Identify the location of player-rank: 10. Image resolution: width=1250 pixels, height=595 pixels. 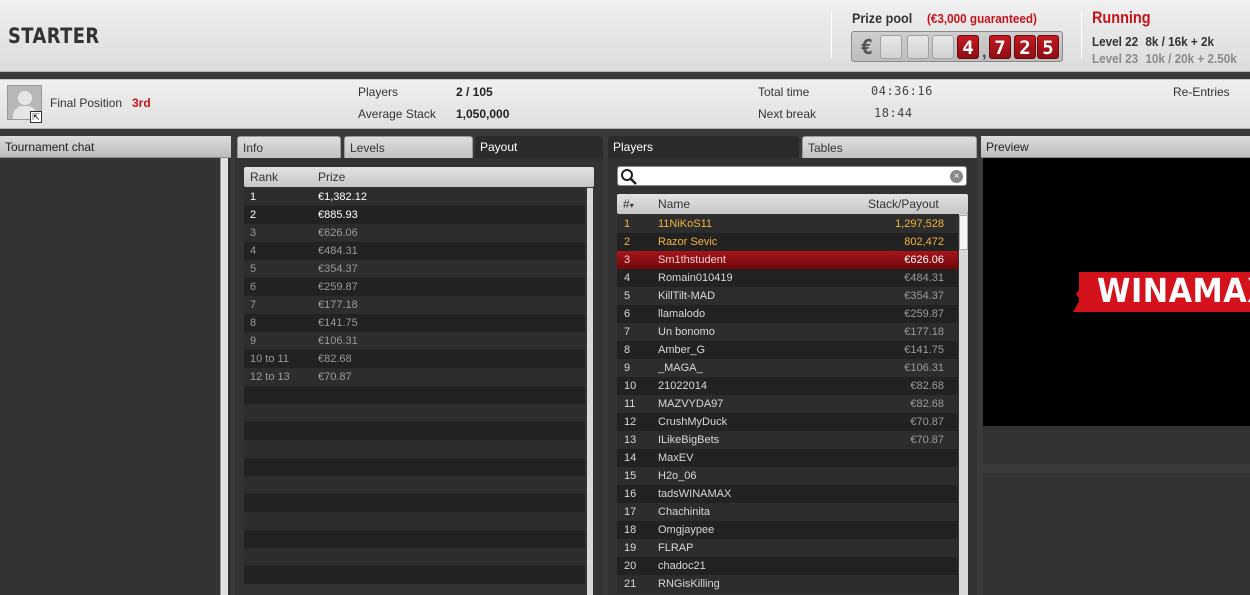
(630, 386).